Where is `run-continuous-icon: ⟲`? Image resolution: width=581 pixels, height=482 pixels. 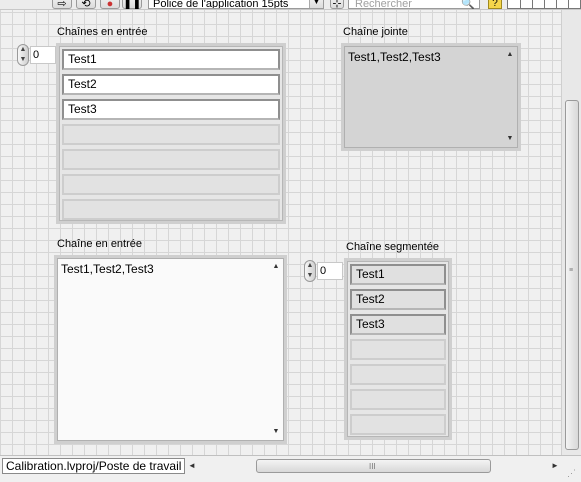 run-continuous-icon: ⟲ is located at coordinates (86, 4).